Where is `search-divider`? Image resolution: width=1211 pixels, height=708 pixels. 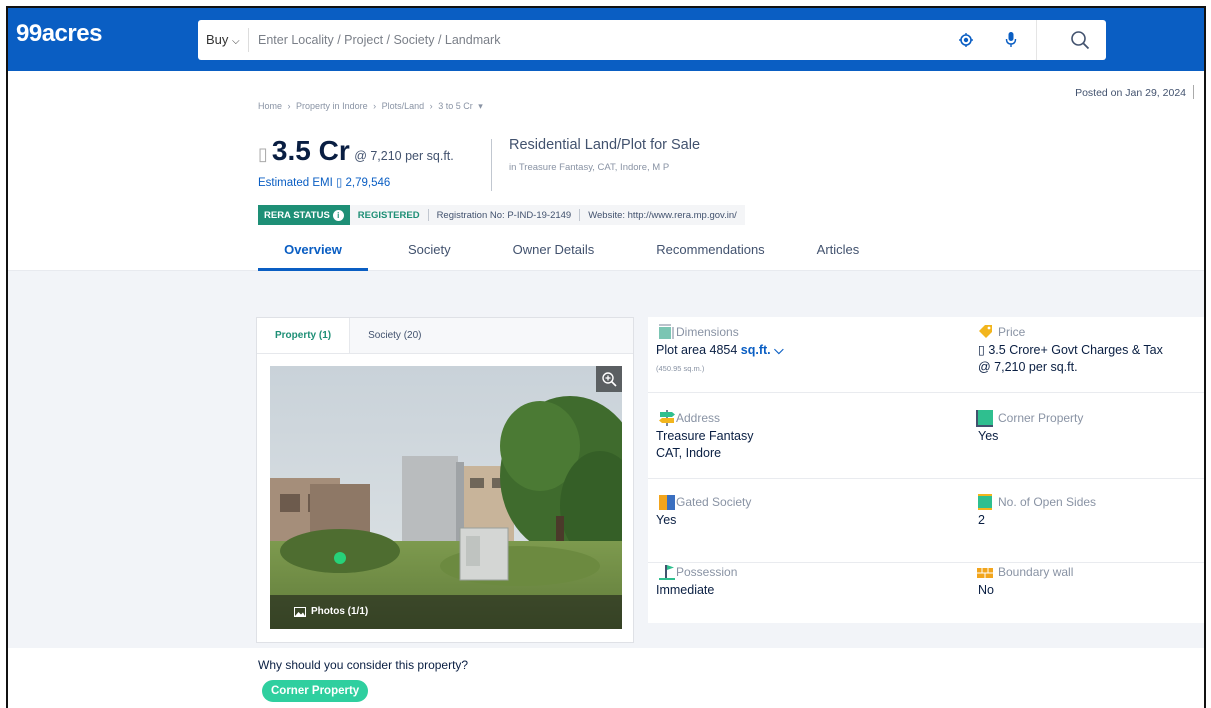 search-divider is located at coordinates (248, 40).